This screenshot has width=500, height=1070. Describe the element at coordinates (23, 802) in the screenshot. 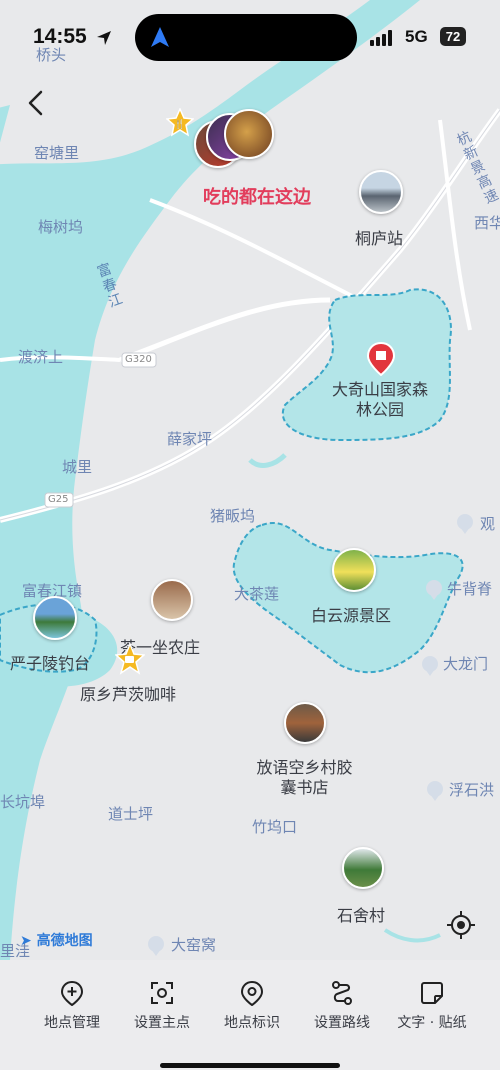

I see `place-label-changkengbu: 长坑埠` at that location.